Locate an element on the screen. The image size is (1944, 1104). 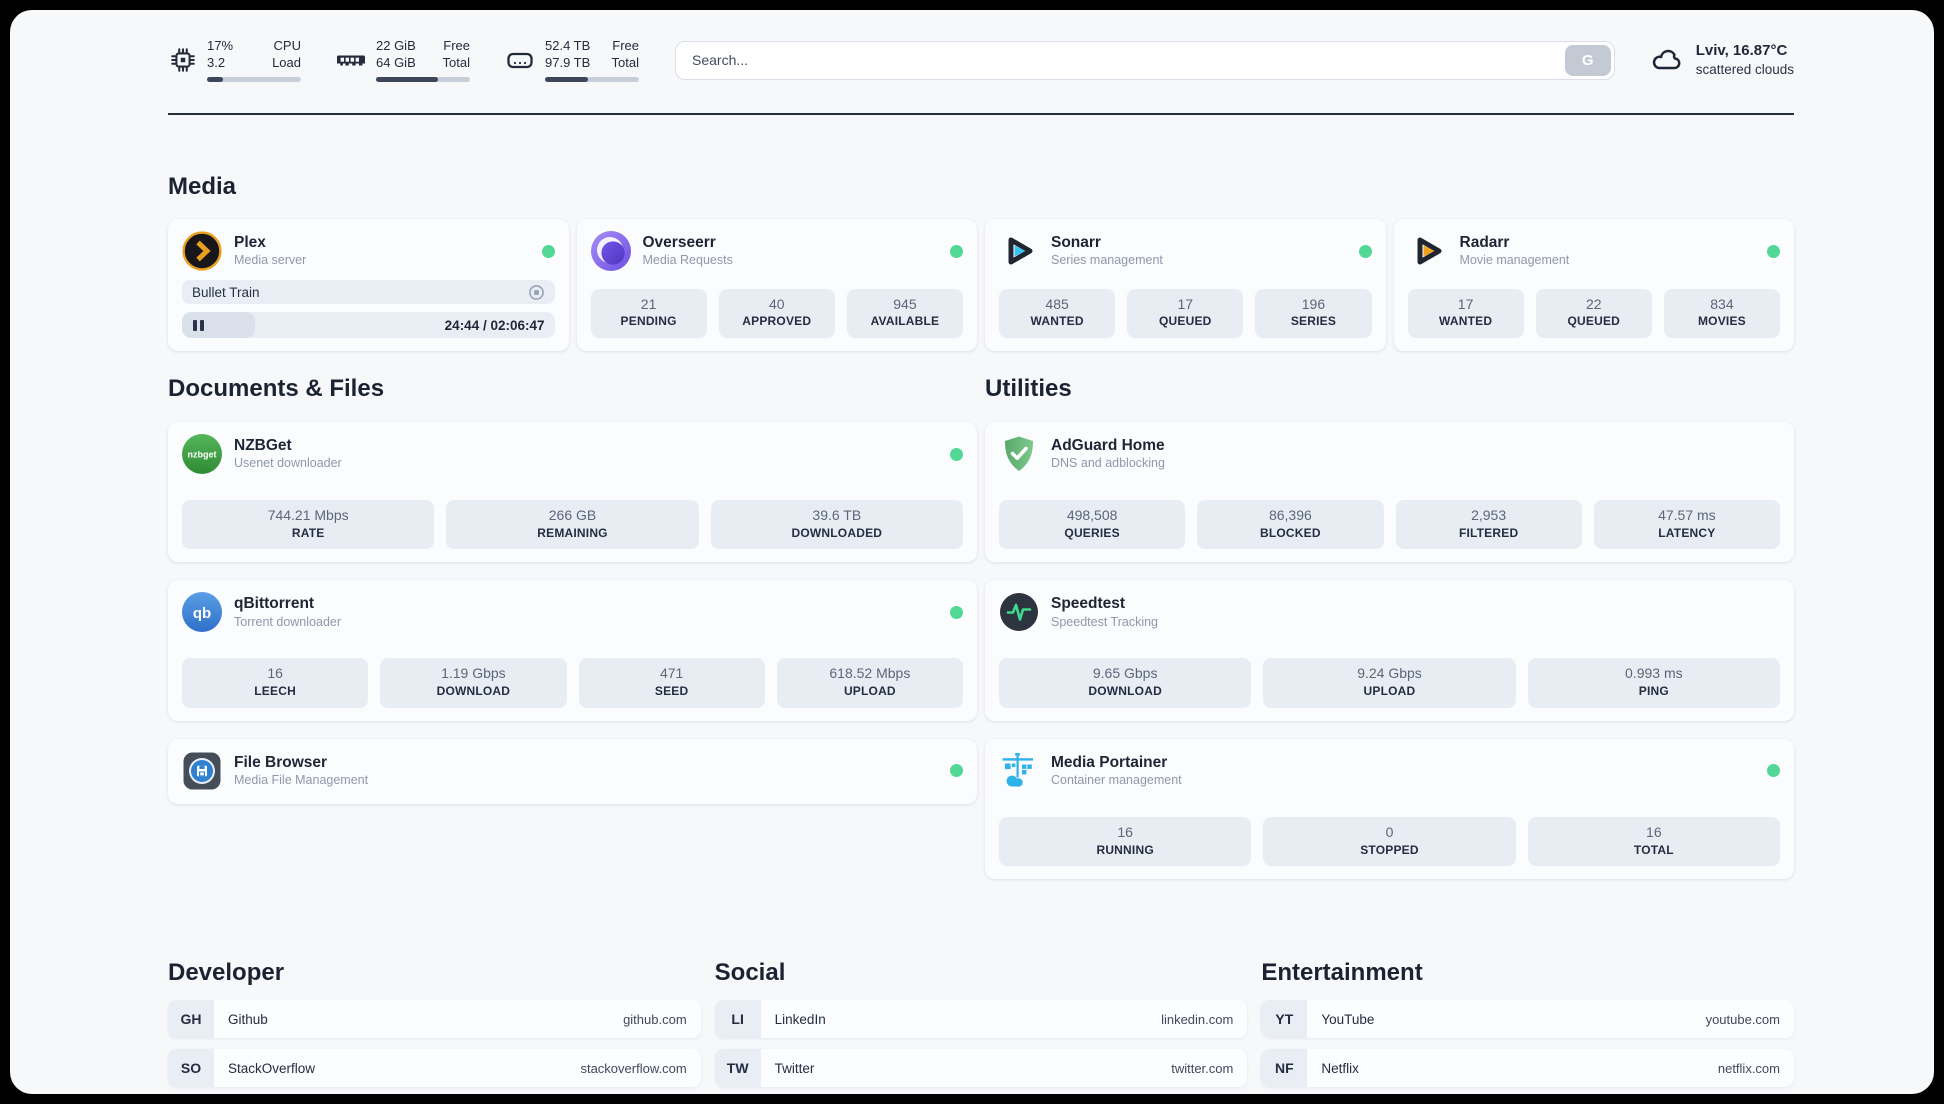
radarr-icon is located at coordinates (1428, 251).